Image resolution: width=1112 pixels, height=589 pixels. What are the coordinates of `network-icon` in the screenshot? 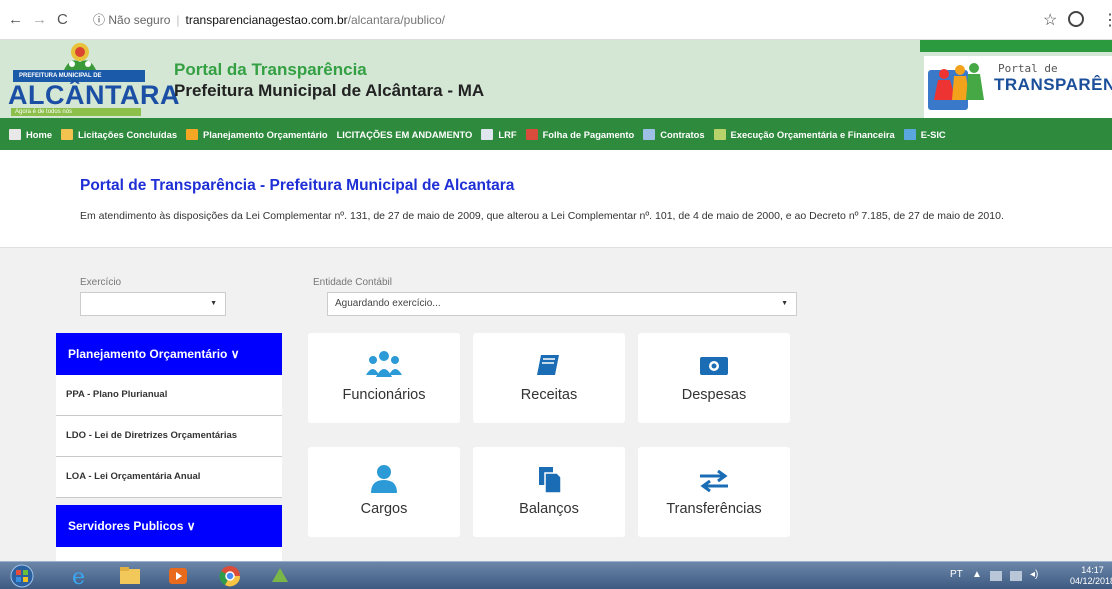 It's located at (996, 576).